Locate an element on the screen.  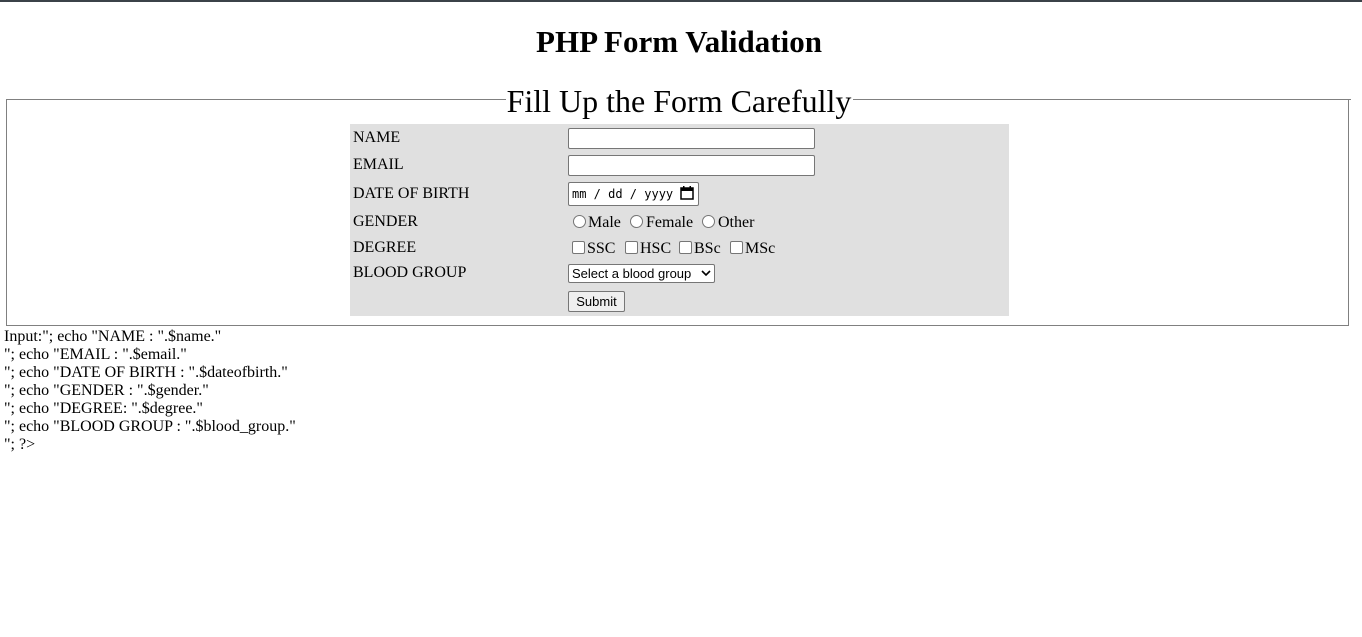
degree-ssc-label: SSC is located at coordinates (601, 248).